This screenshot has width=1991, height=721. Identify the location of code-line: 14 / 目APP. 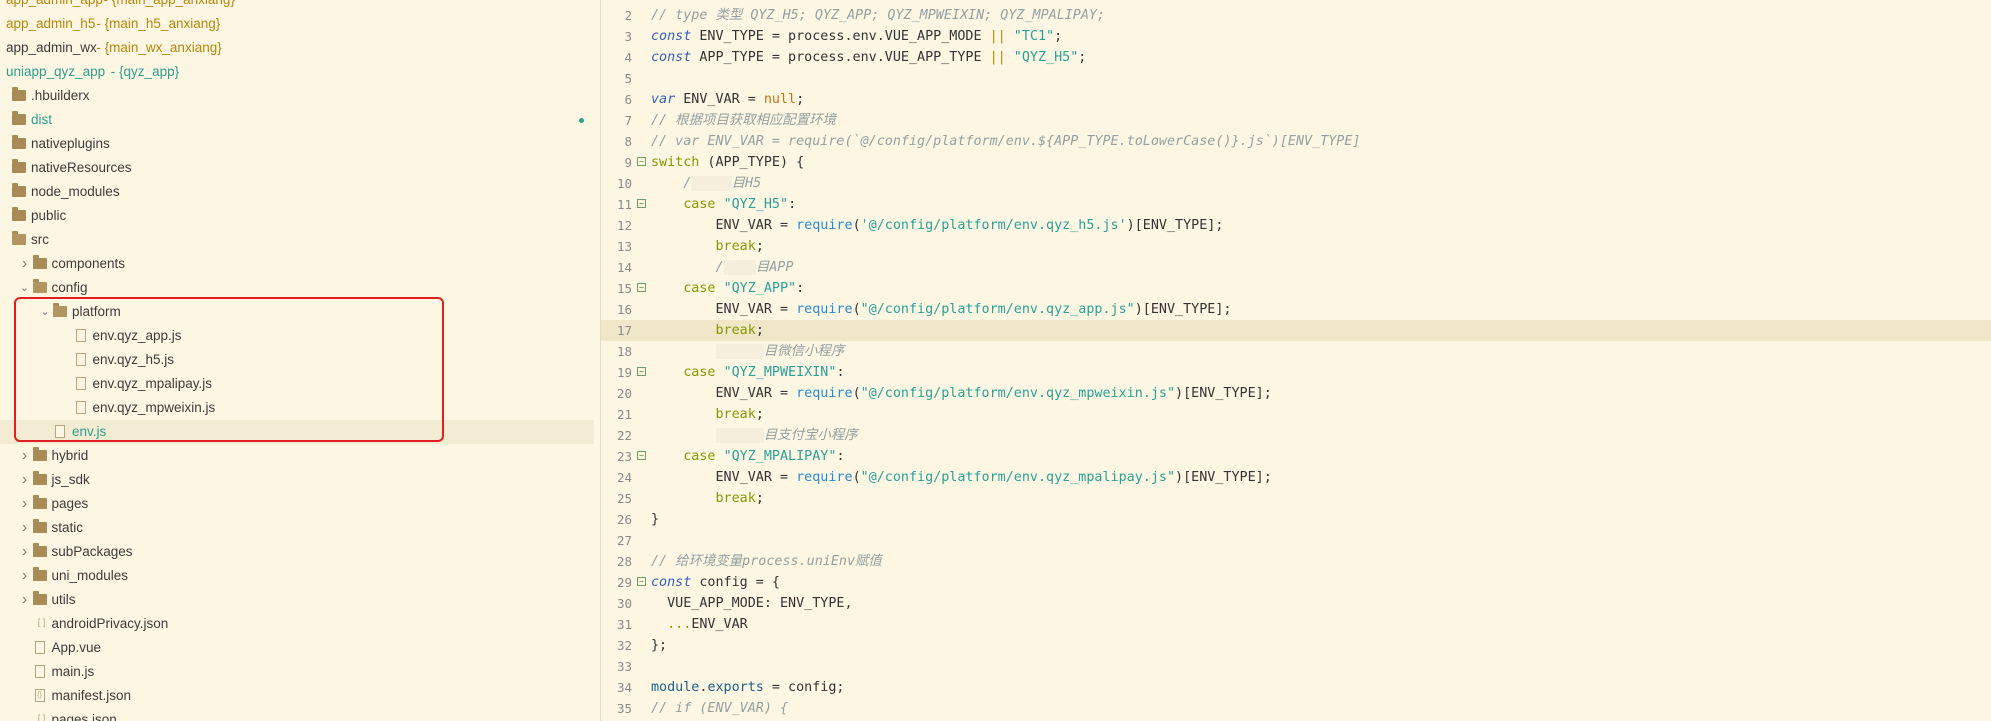
(1296, 267).